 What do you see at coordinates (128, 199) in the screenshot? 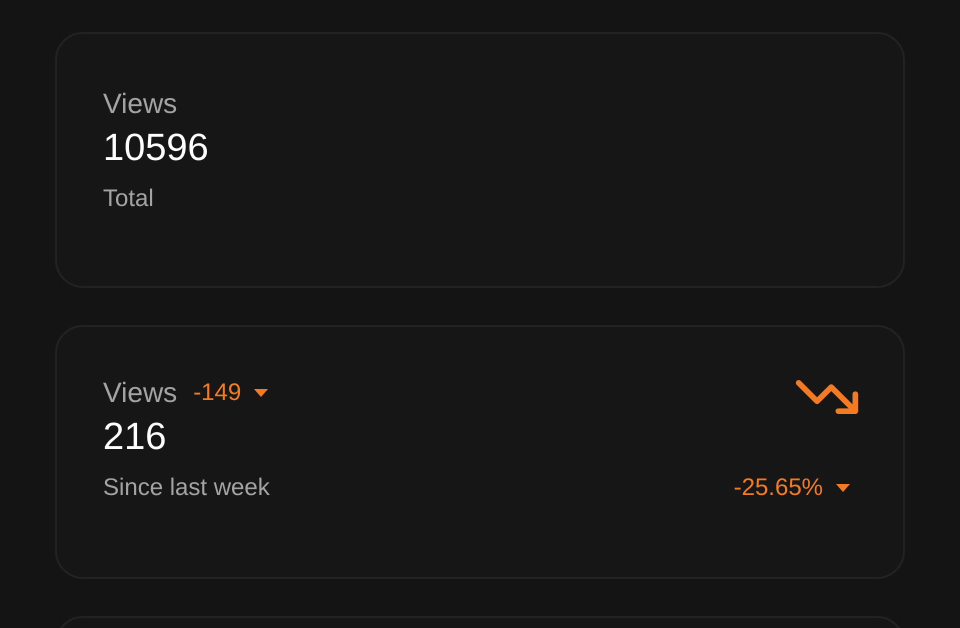
I see `stat-caption: Total` at bounding box center [128, 199].